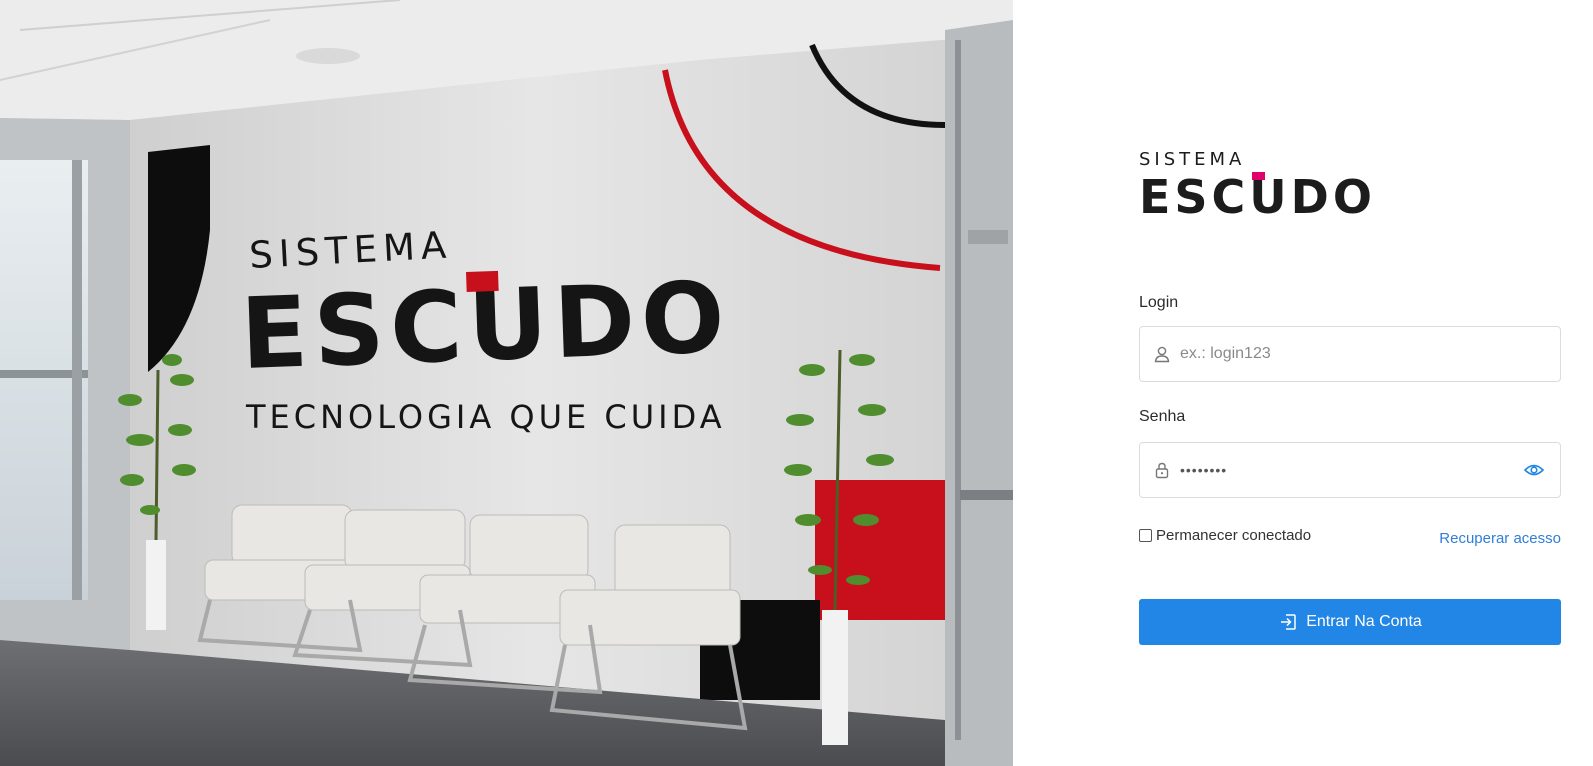 This screenshot has width=1593, height=766. Describe the element at coordinates (1162, 416) in the screenshot. I see `senha-label: Senha` at that location.